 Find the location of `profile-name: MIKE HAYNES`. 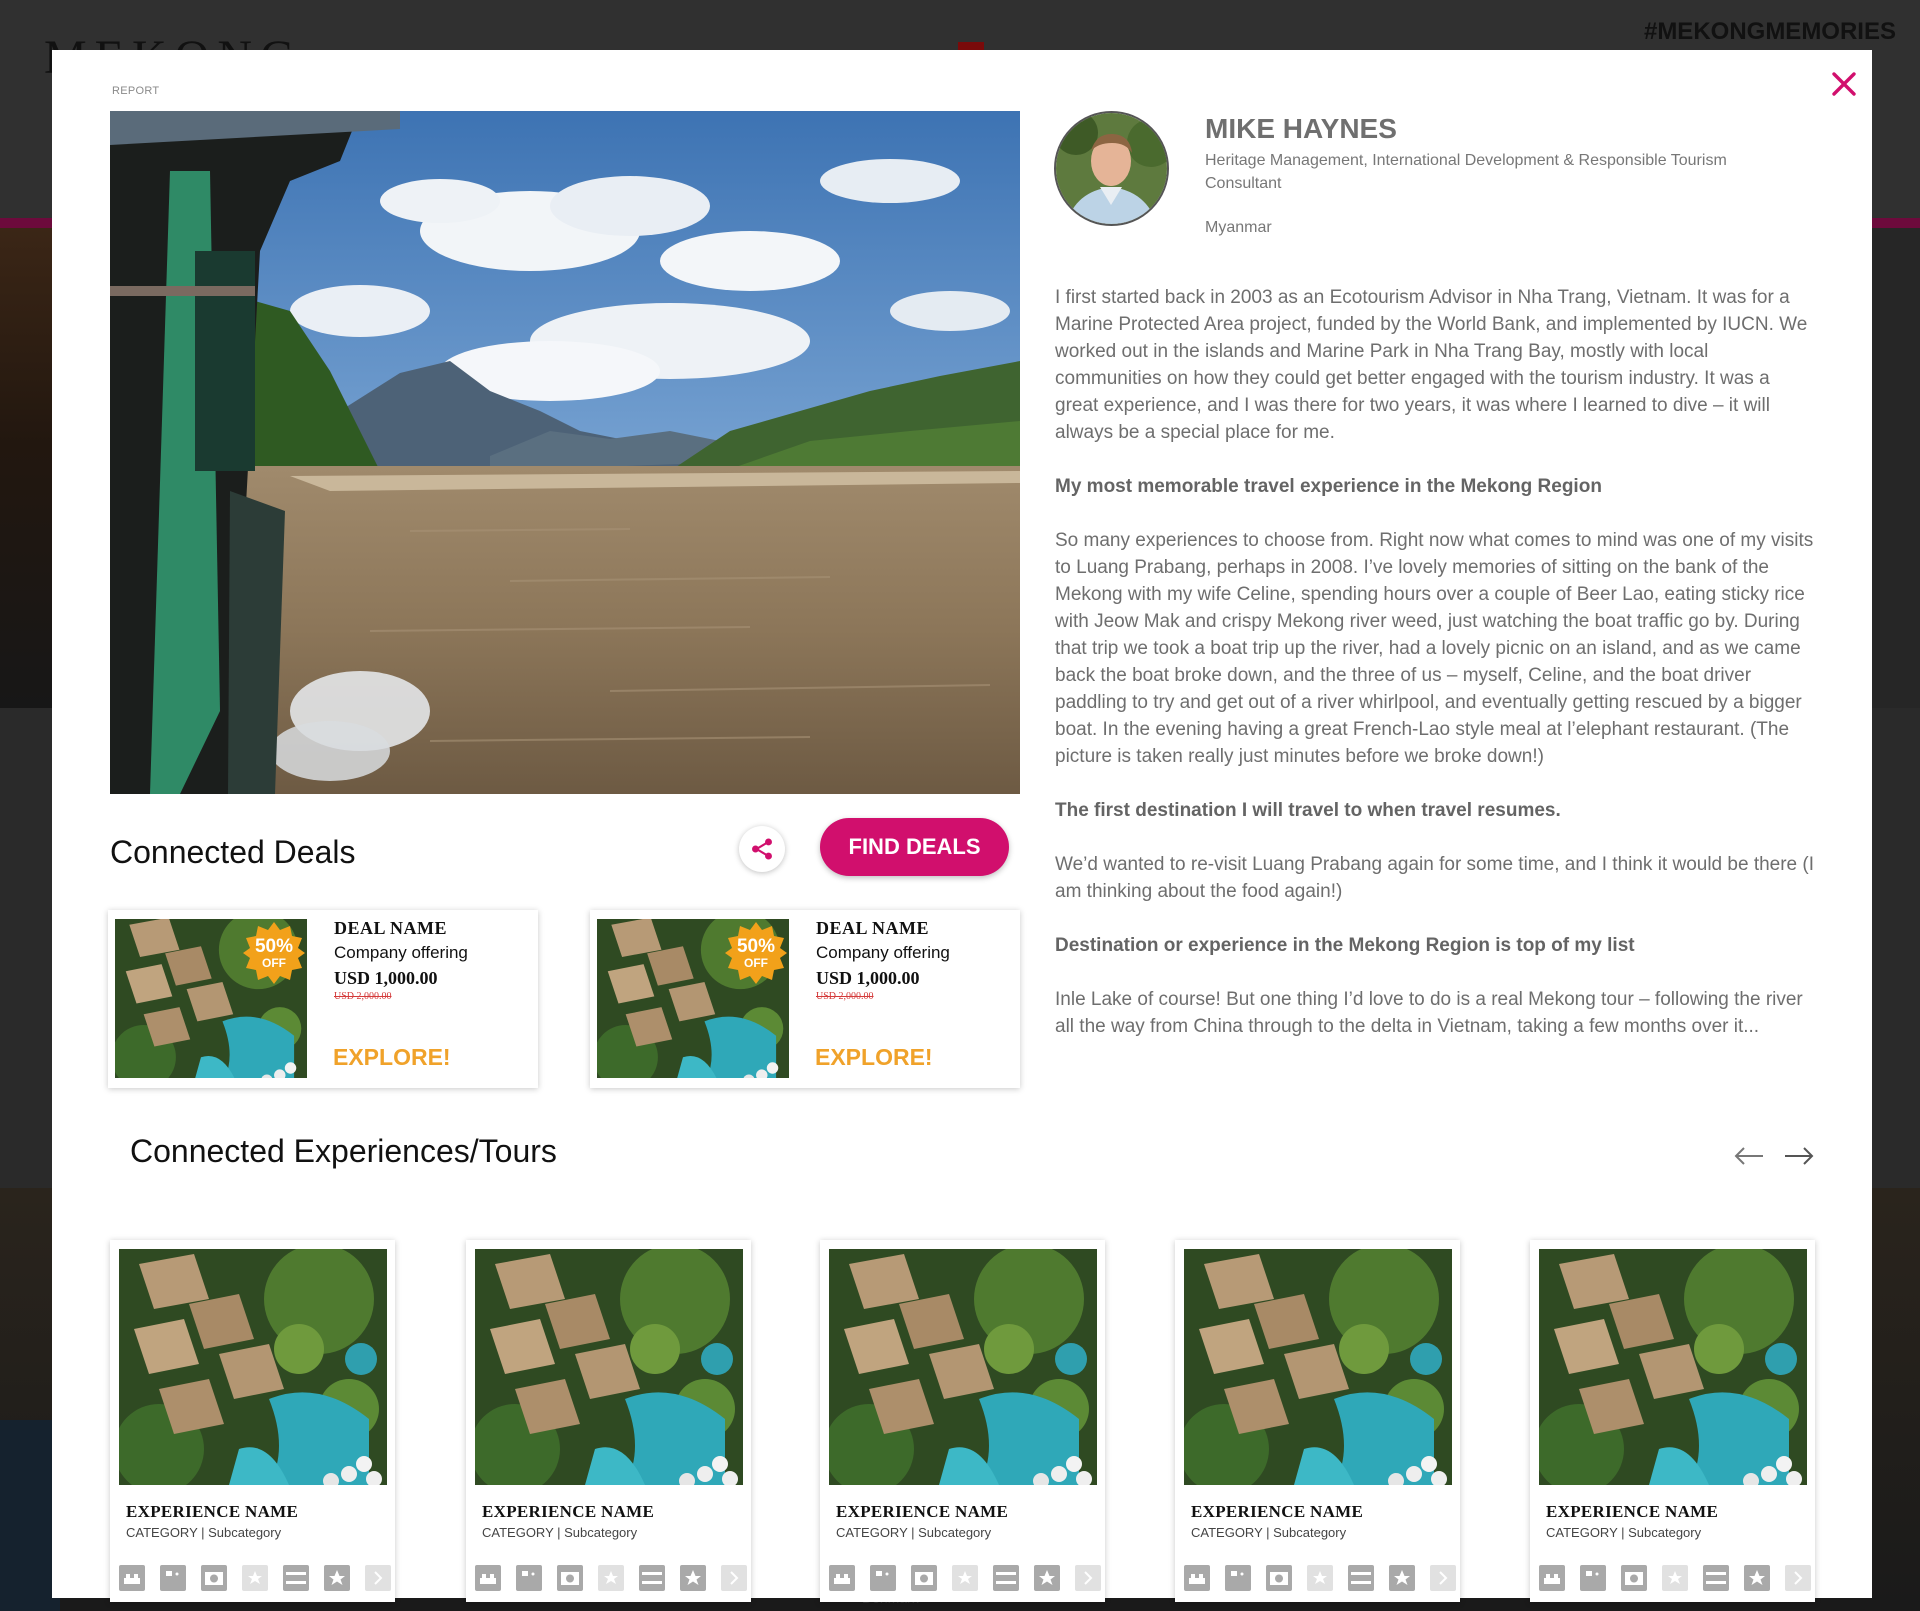

profile-name: MIKE HAYNES is located at coordinates (1301, 128).